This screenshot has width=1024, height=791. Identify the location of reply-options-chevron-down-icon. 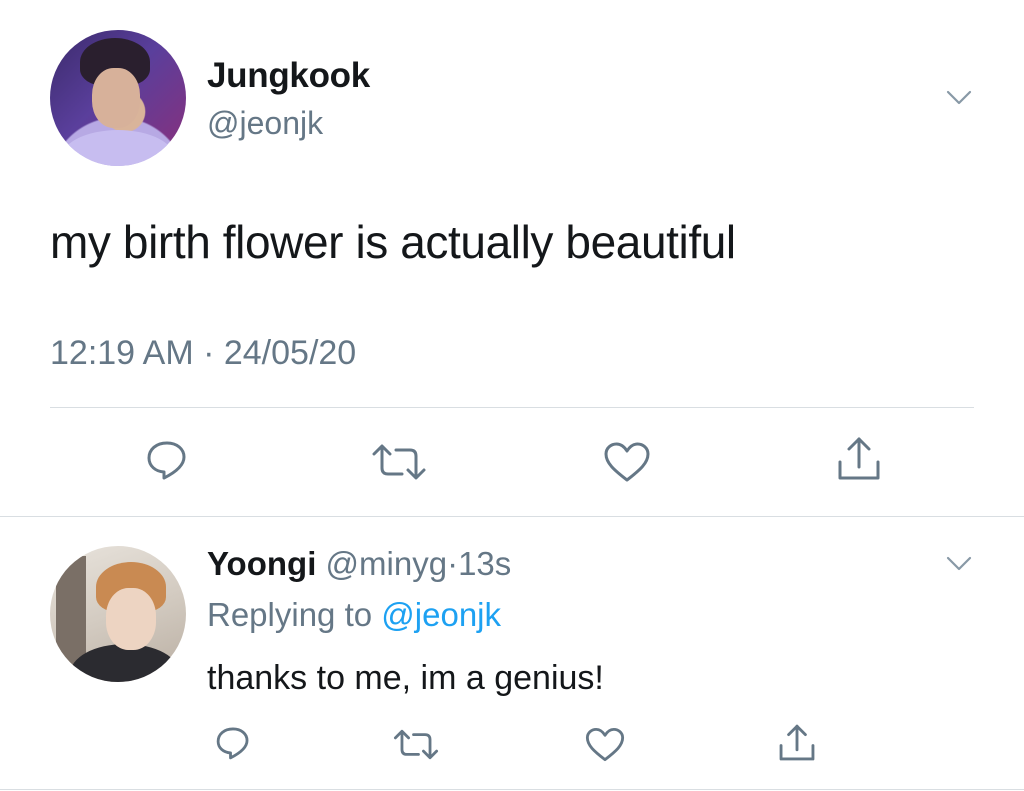
(959, 564).